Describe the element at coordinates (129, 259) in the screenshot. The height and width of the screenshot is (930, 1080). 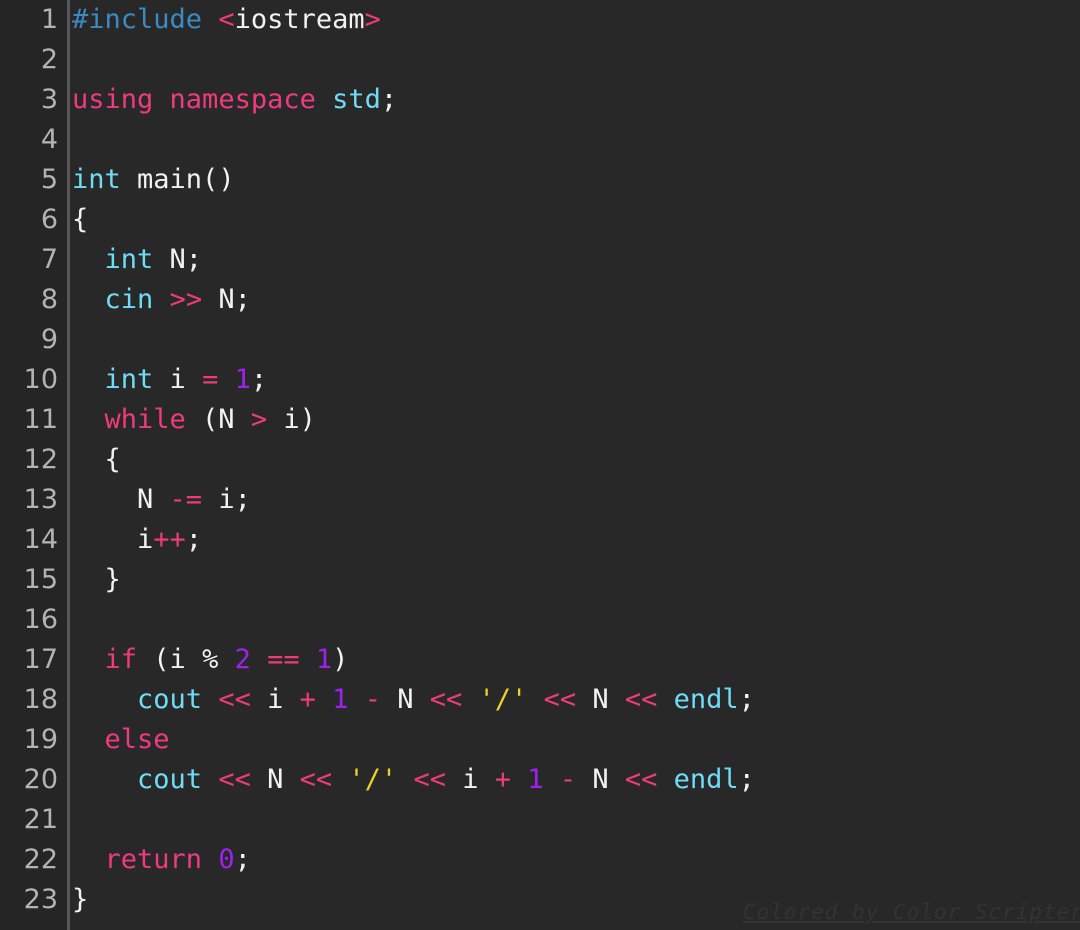
I see `token-type: int` at that location.